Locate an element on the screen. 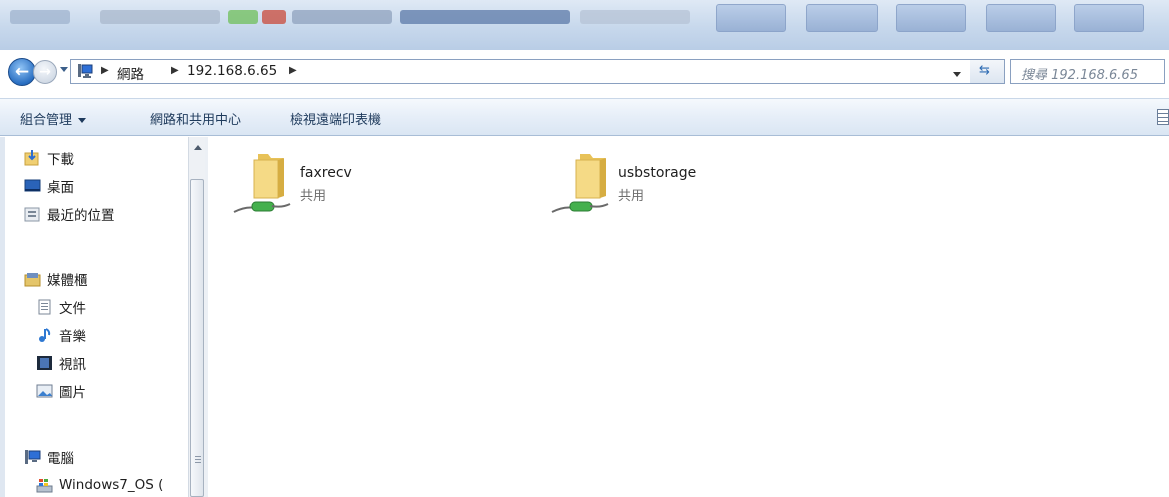 This screenshot has height=497, width=1169. address-bar: ▶ 網路 ▶ 192.168.6.65 ▶ is located at coordinates (537, 71).